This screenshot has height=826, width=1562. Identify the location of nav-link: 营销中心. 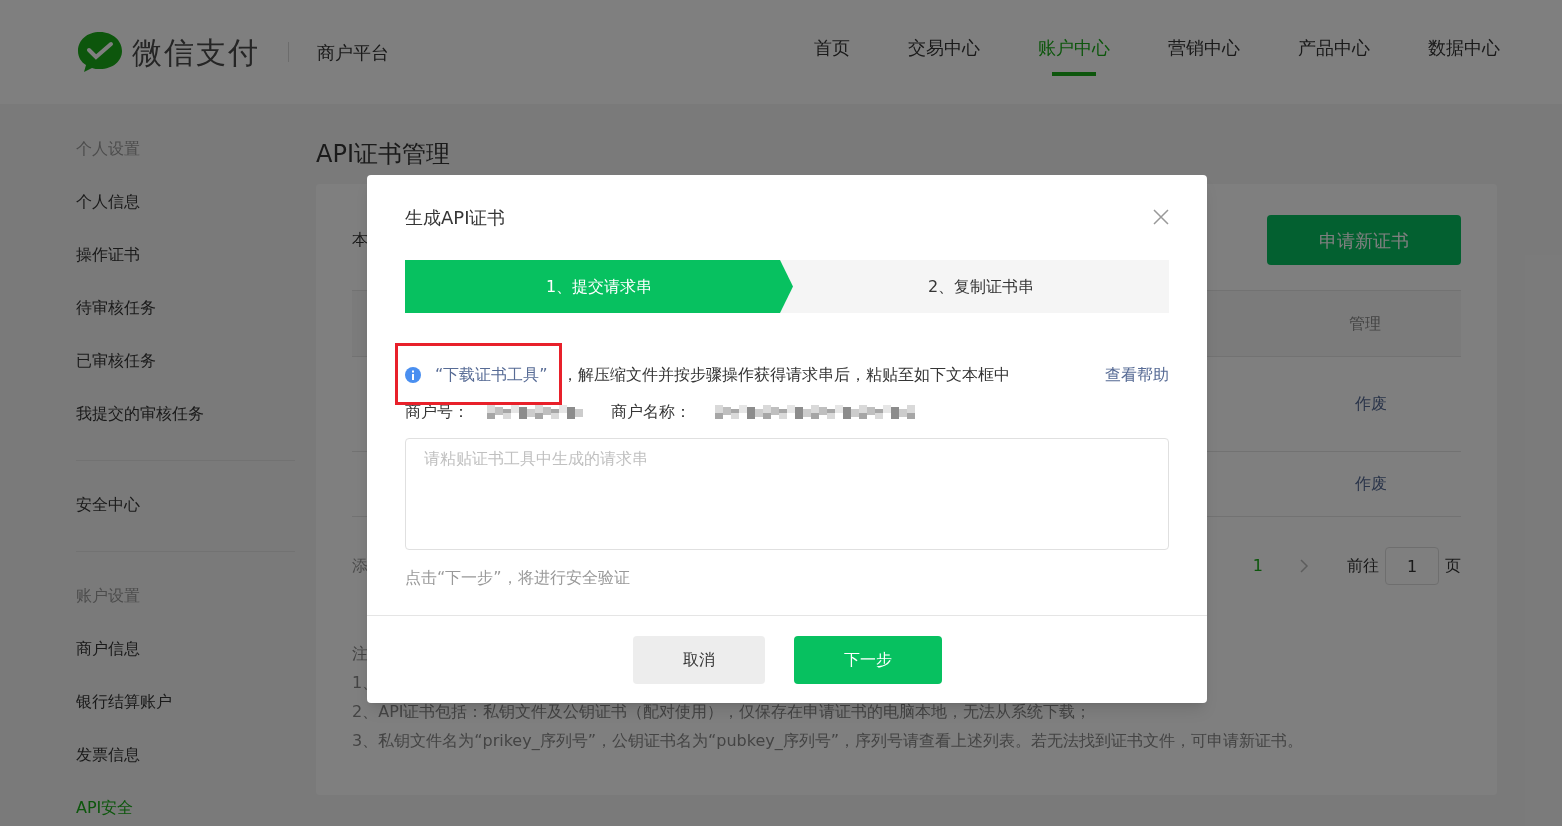
(1204, 52).